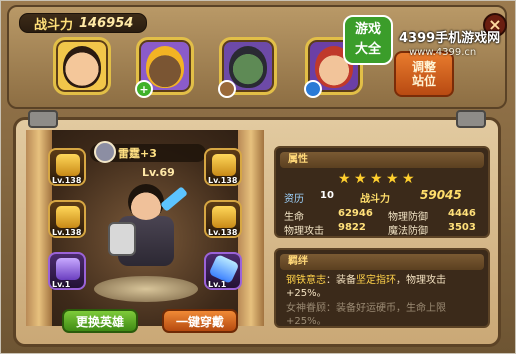 This screenshot has height=354, width=516. I want to click on team-power-value: 146954, so click(106, 23).